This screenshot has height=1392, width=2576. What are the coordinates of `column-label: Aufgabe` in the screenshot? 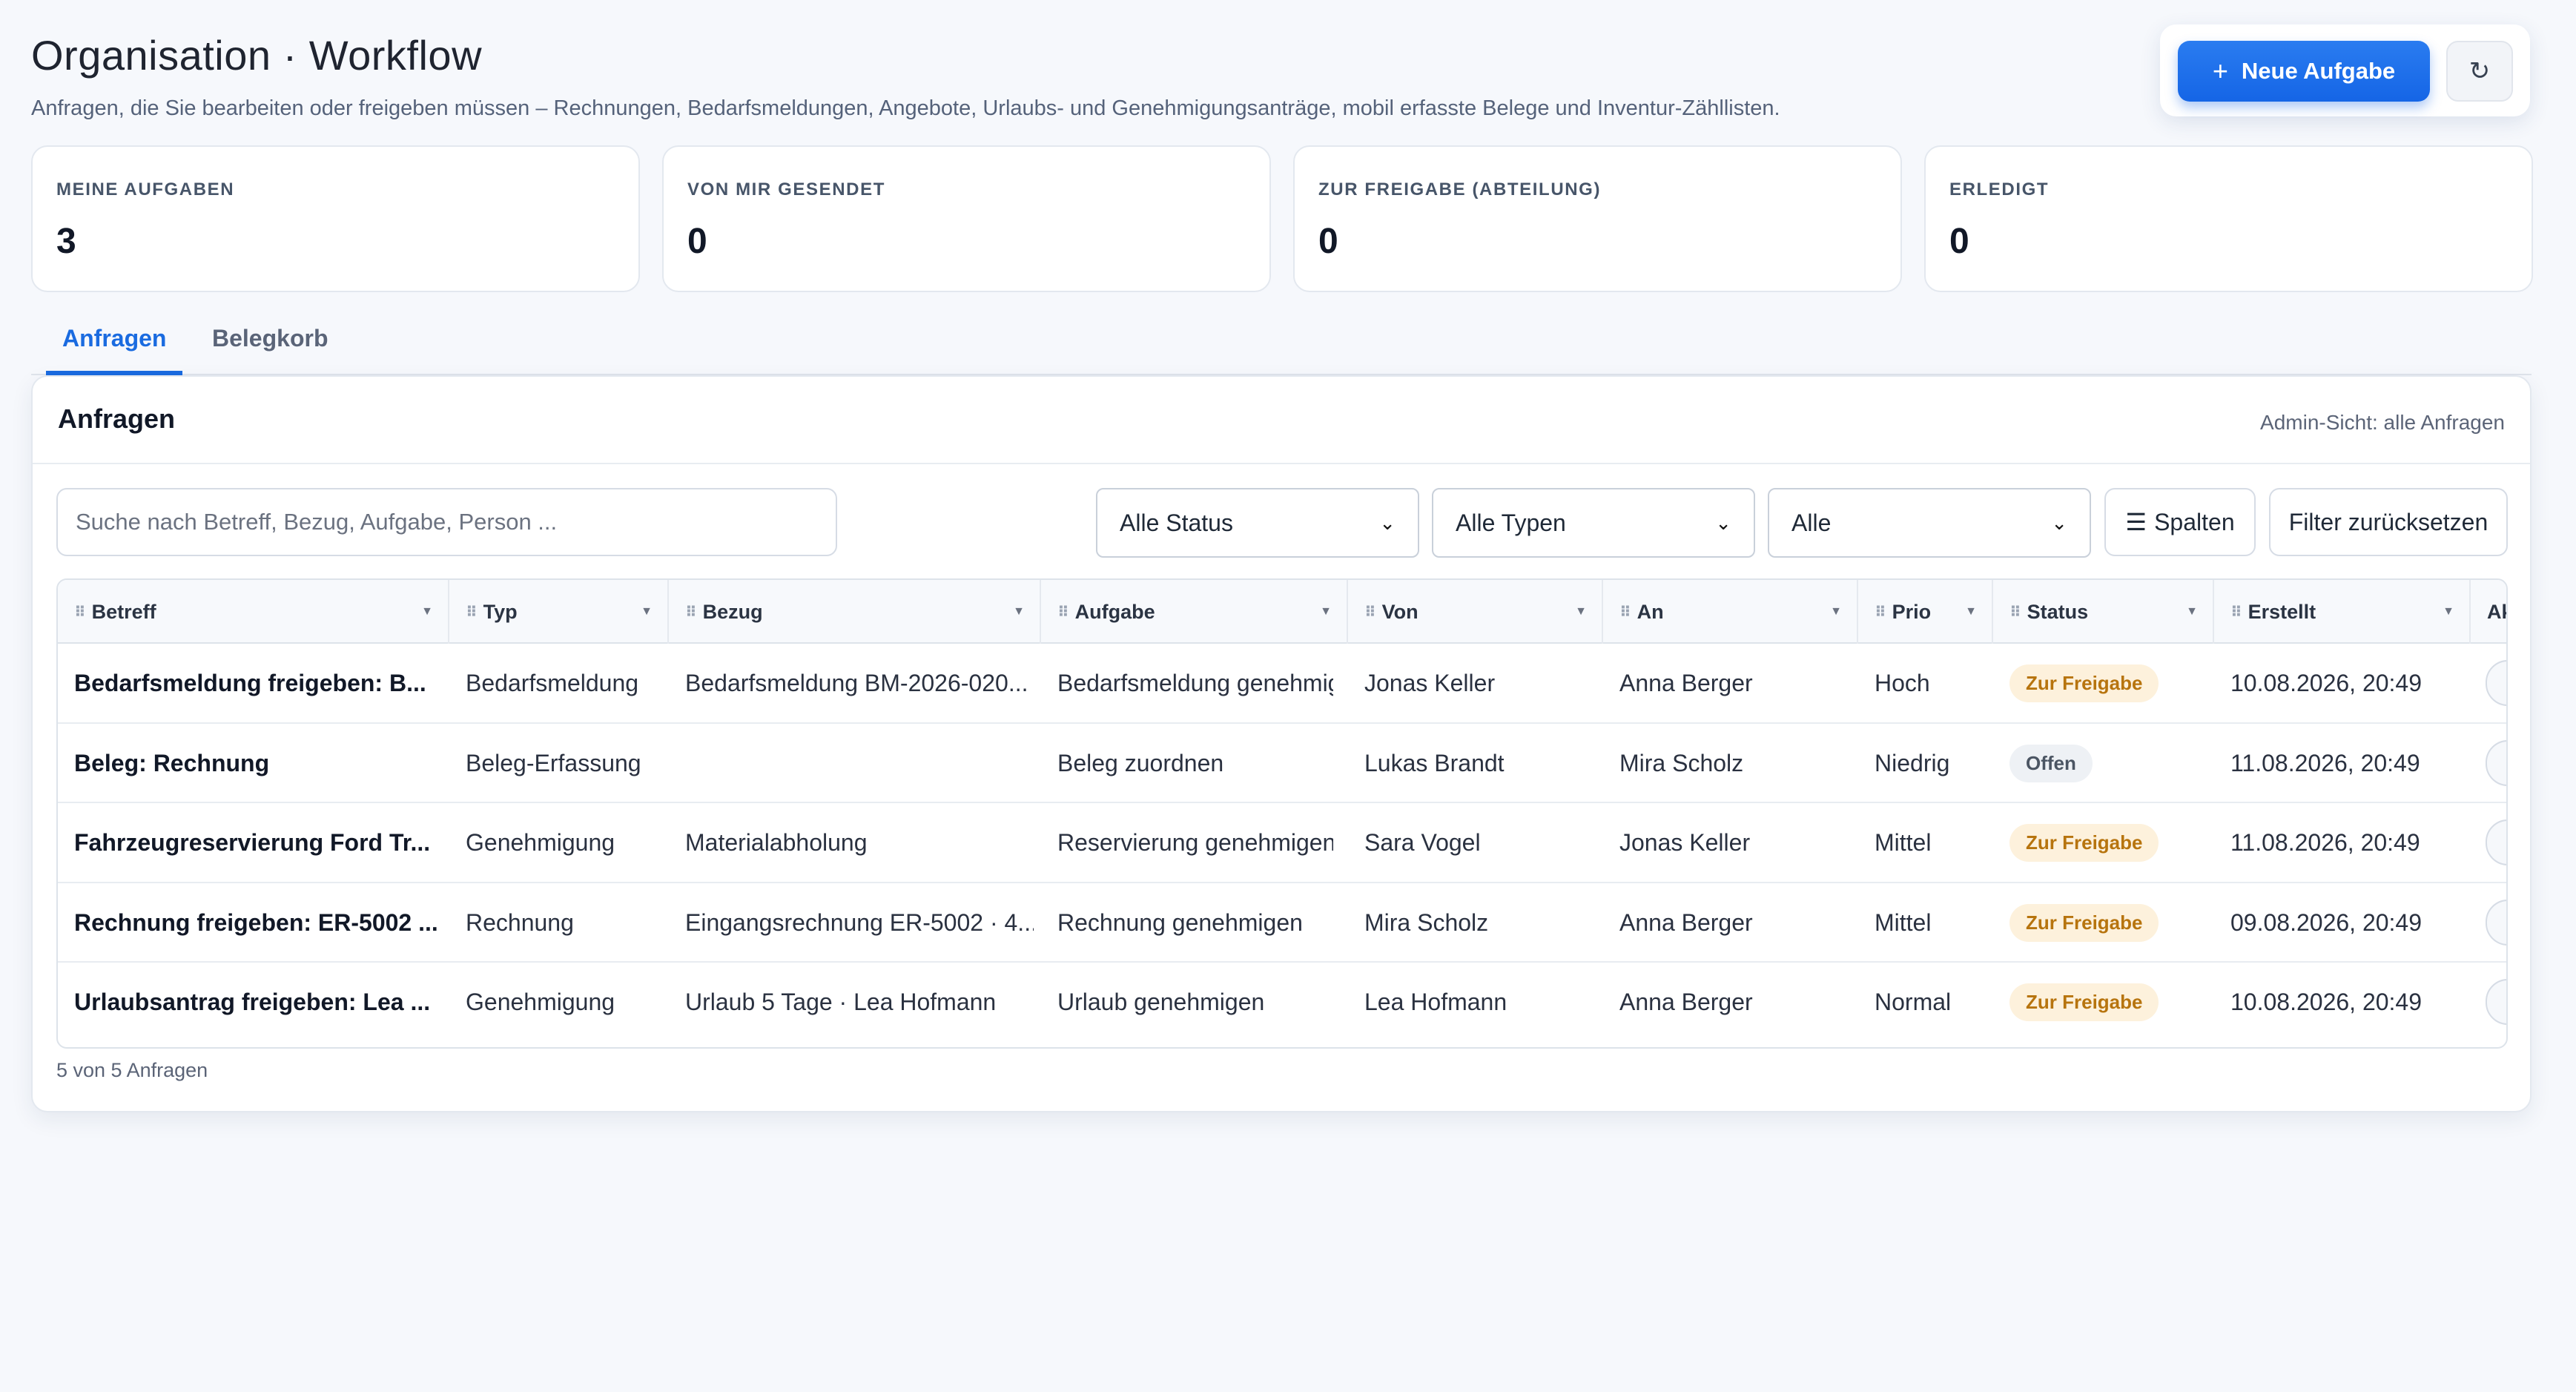 It's located at (1114, 611).